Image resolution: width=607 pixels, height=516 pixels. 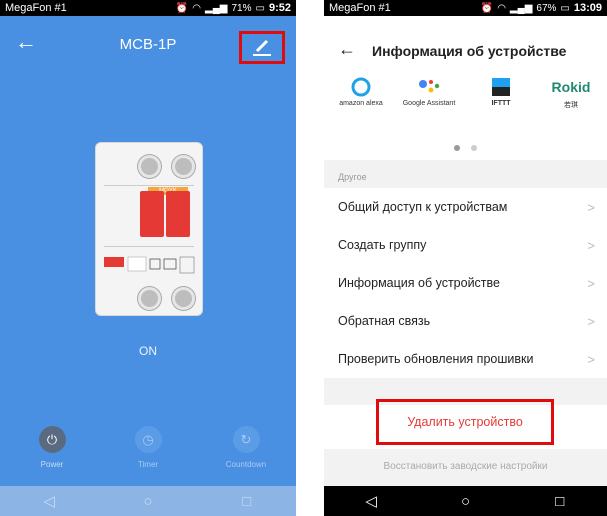 What do you see at coordinates (148, 8) in the screenshot?
I see `status-bar: MegaFon #1 ⏰ ◠ ▂▄▆ 71% ▭ 9:52` at bounding box center [148, 8].